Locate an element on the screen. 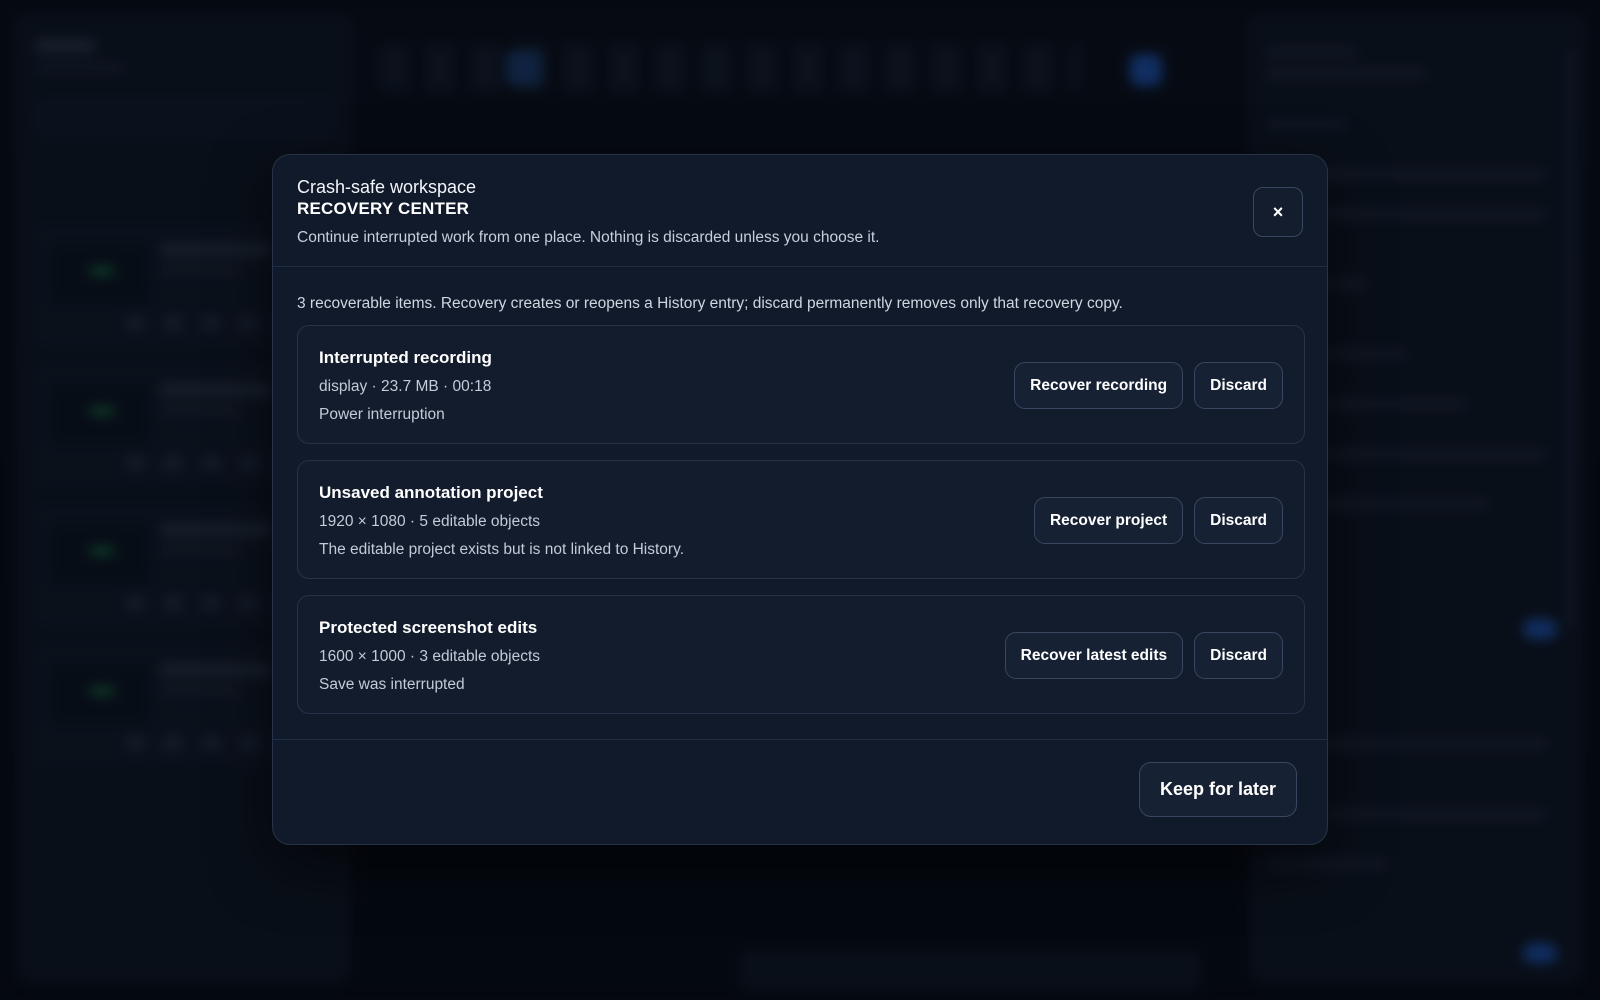 This screenshot has height=1000, width=1600. item-note: Power interruption is located at coordinates (382, 414).